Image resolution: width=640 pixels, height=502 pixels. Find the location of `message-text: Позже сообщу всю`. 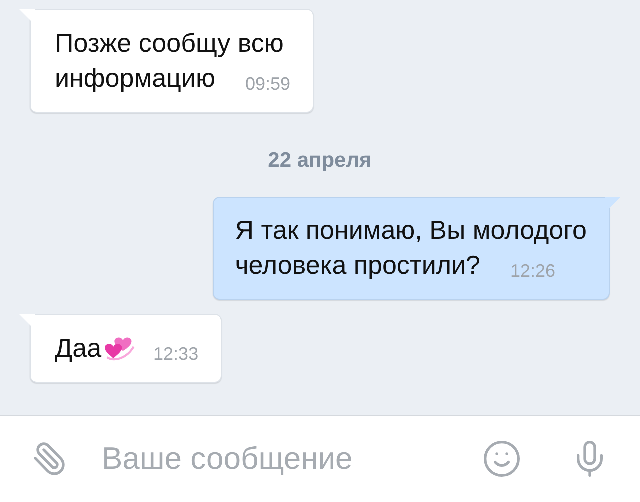

message-text: Позже сообщу всю is located at coordinates (169, 43).